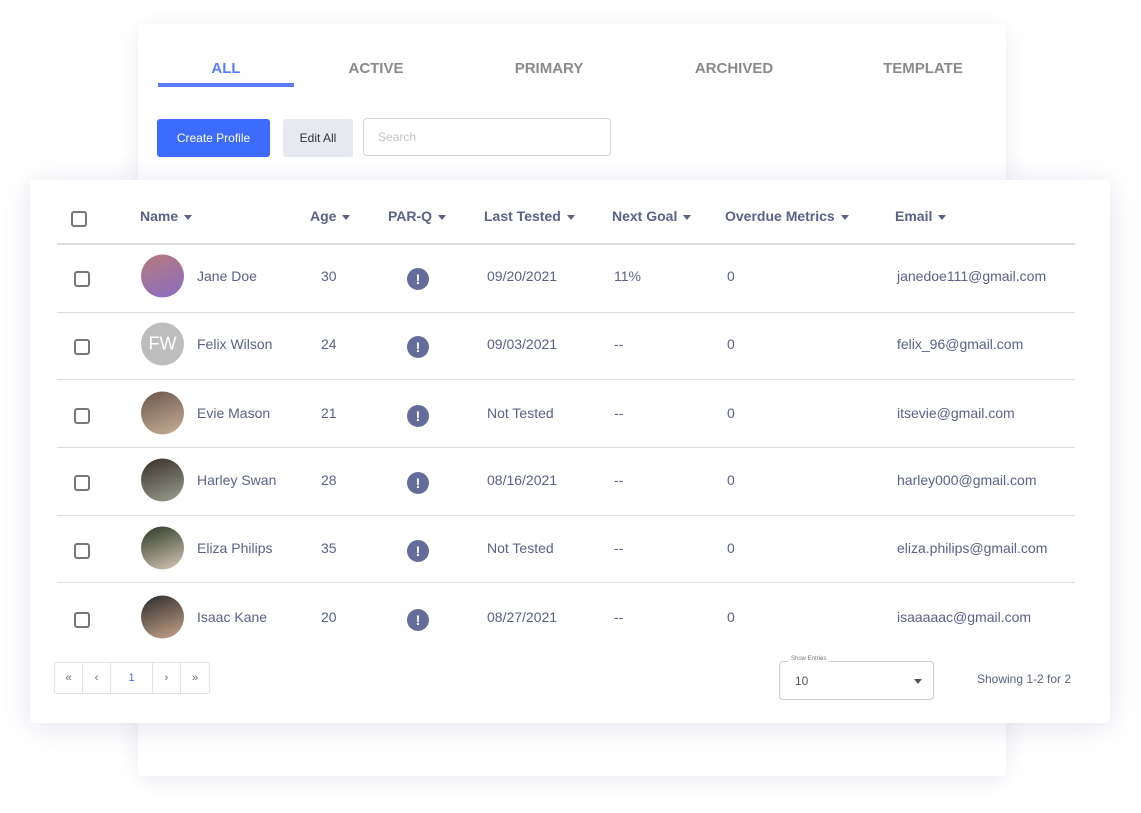 Image resolution: width=1141 pixels, height=813 pixels. What do you see at coordinates (233, 413) in the screenshot?
I see `client-name: Evie Mason` at bounding box center [233, 413].